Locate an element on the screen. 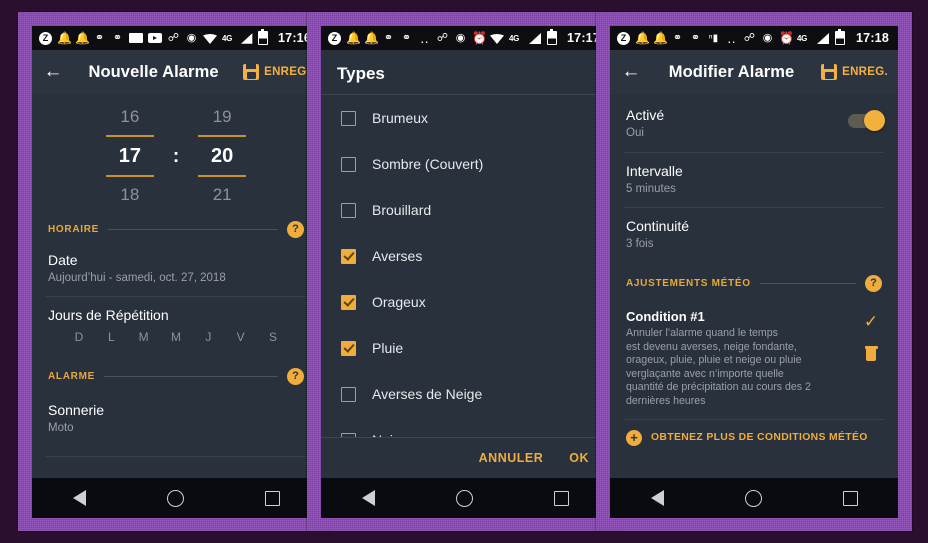 This screenshot has height=543, width=928. minute-next: 21 is located at coordinates (222, 195).